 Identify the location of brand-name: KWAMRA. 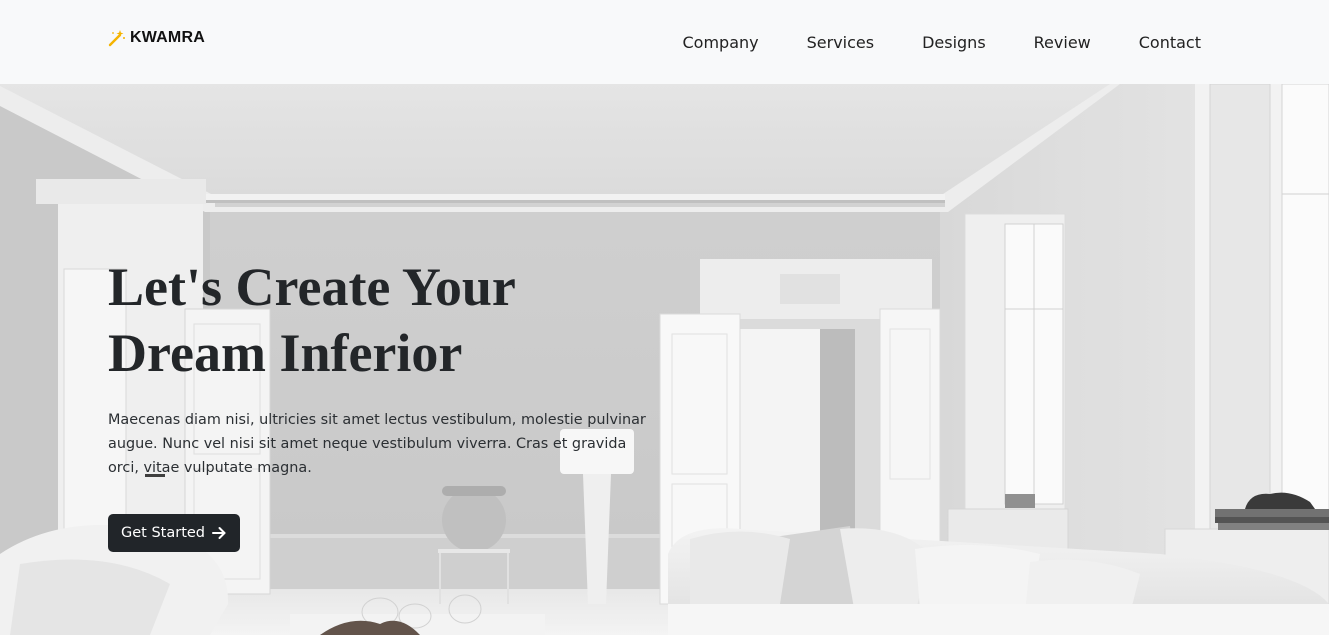
(167, 37).